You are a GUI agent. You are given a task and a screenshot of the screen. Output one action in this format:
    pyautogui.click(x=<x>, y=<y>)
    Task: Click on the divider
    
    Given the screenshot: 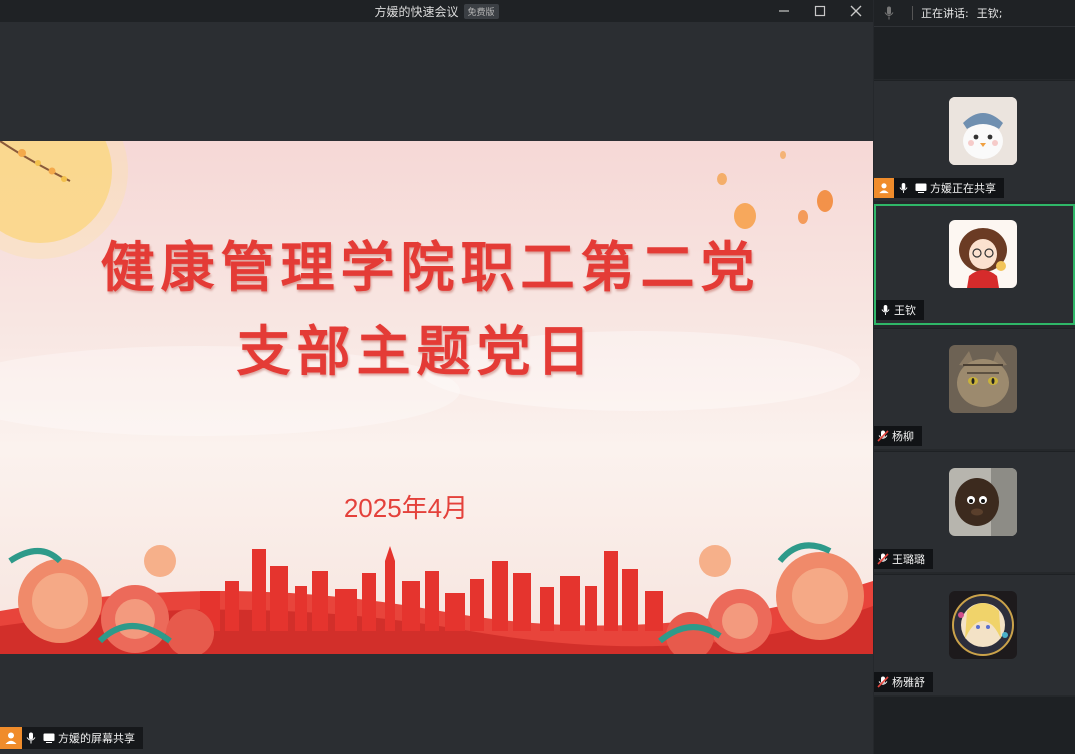 What is the action you would take?
    pyautogui.click(x=912, y=13)
    